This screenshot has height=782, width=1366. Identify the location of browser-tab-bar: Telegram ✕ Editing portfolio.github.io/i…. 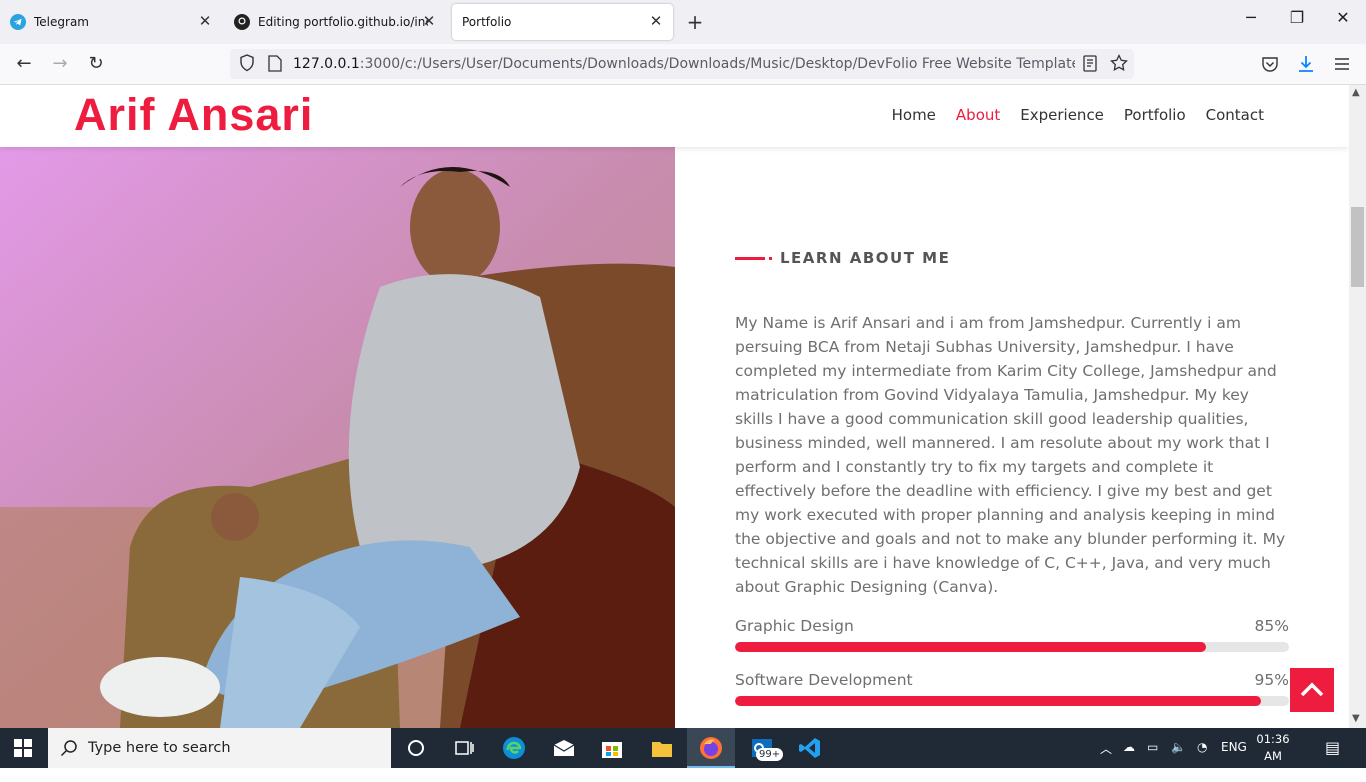
(683, 22).